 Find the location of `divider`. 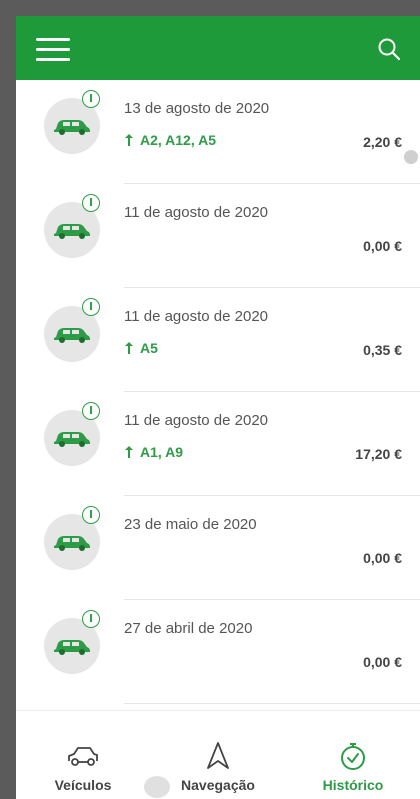

divider is located at coordinates (272, 703).